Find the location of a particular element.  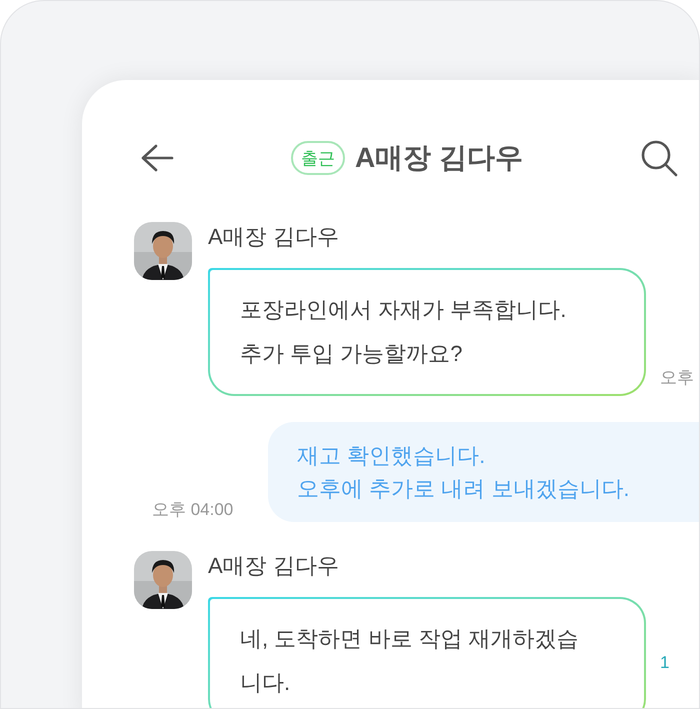

back-icon is located at coordinates (157, 158).